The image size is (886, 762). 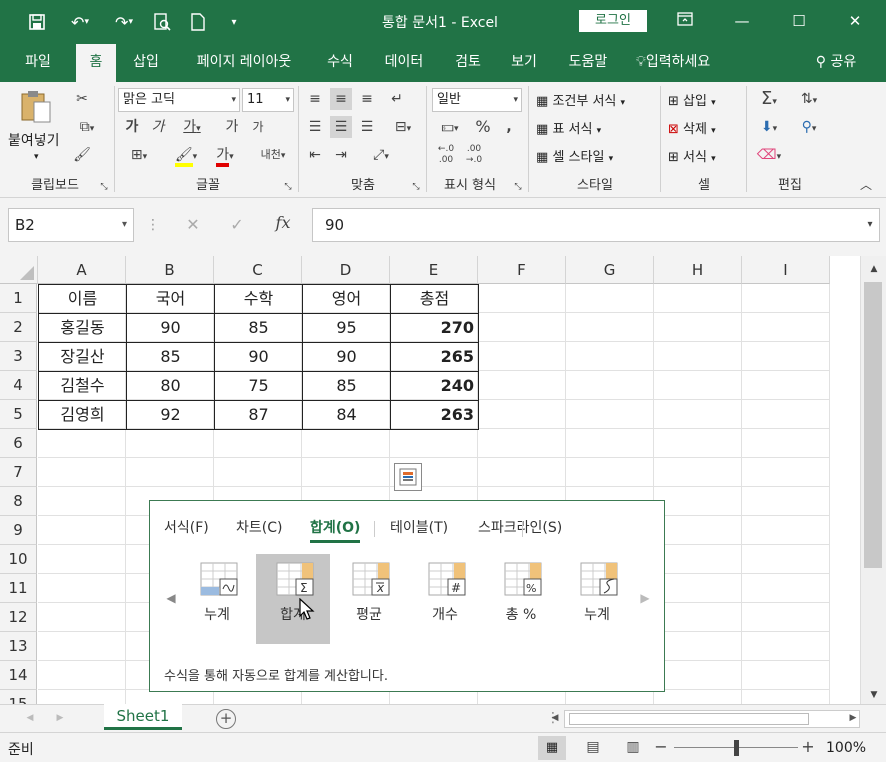 I want to click on table-cell: 김영희, so click(x=82, y=415).